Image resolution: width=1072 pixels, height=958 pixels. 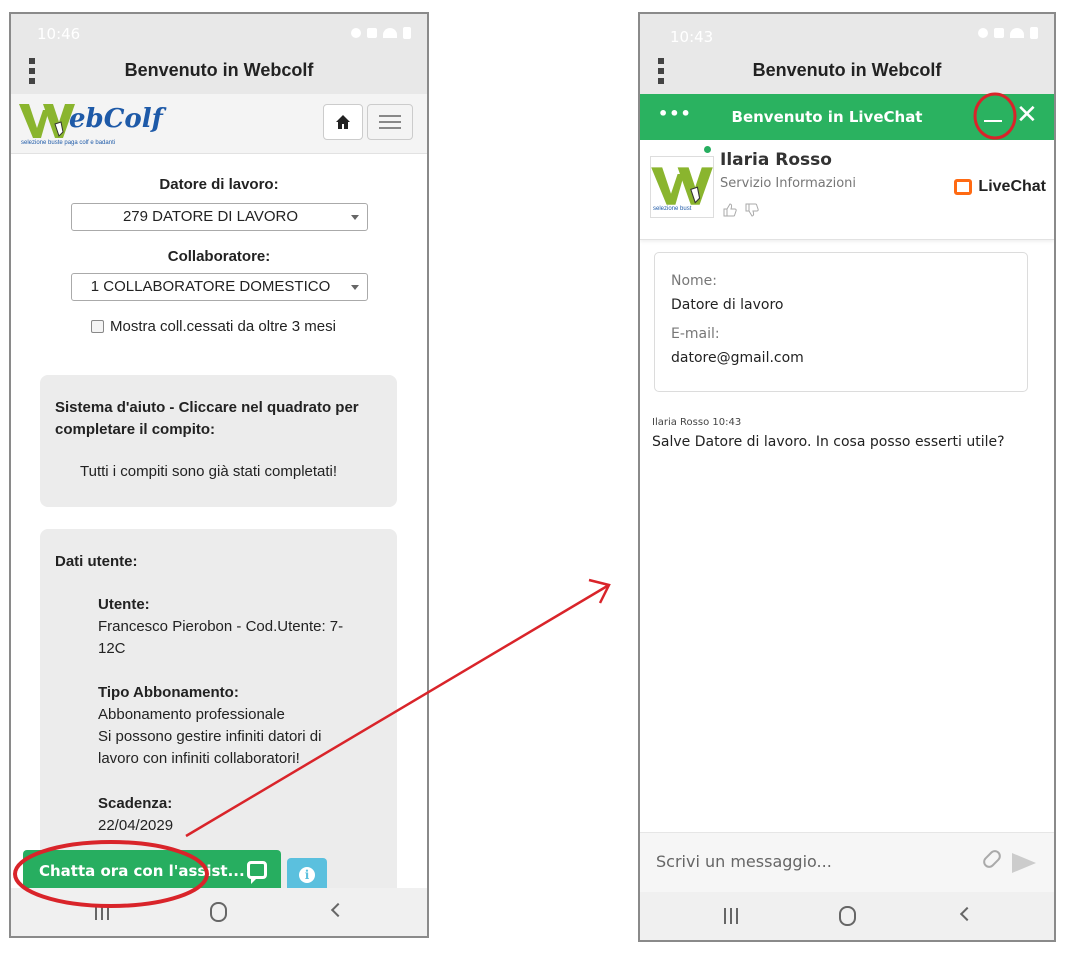 I want to click on annotation-arrow-line, so click(x=397, y=710).